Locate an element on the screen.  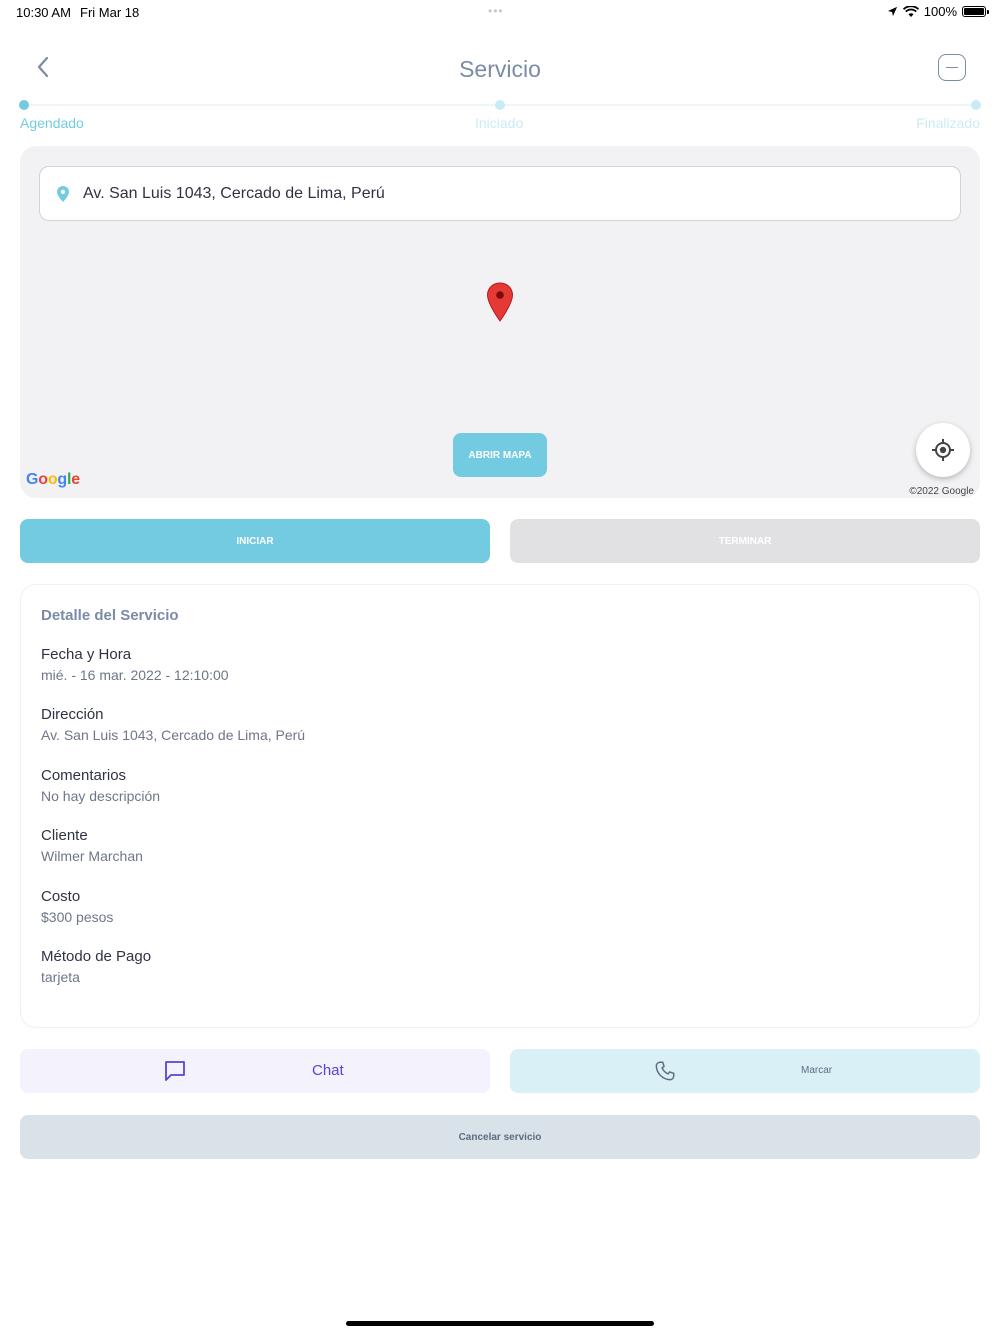
chat-button: Chat is located at coordinates (255, 1071).